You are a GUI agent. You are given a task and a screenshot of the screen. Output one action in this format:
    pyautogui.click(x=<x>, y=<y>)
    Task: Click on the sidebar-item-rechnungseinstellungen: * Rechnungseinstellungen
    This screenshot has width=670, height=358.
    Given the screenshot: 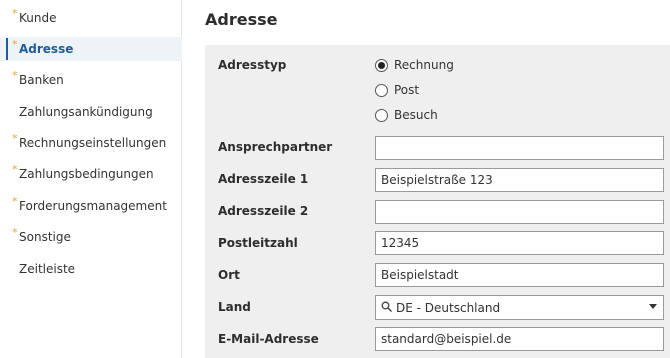 What is the action you would take?
    pyautogui.click(x=91, y=143)
    